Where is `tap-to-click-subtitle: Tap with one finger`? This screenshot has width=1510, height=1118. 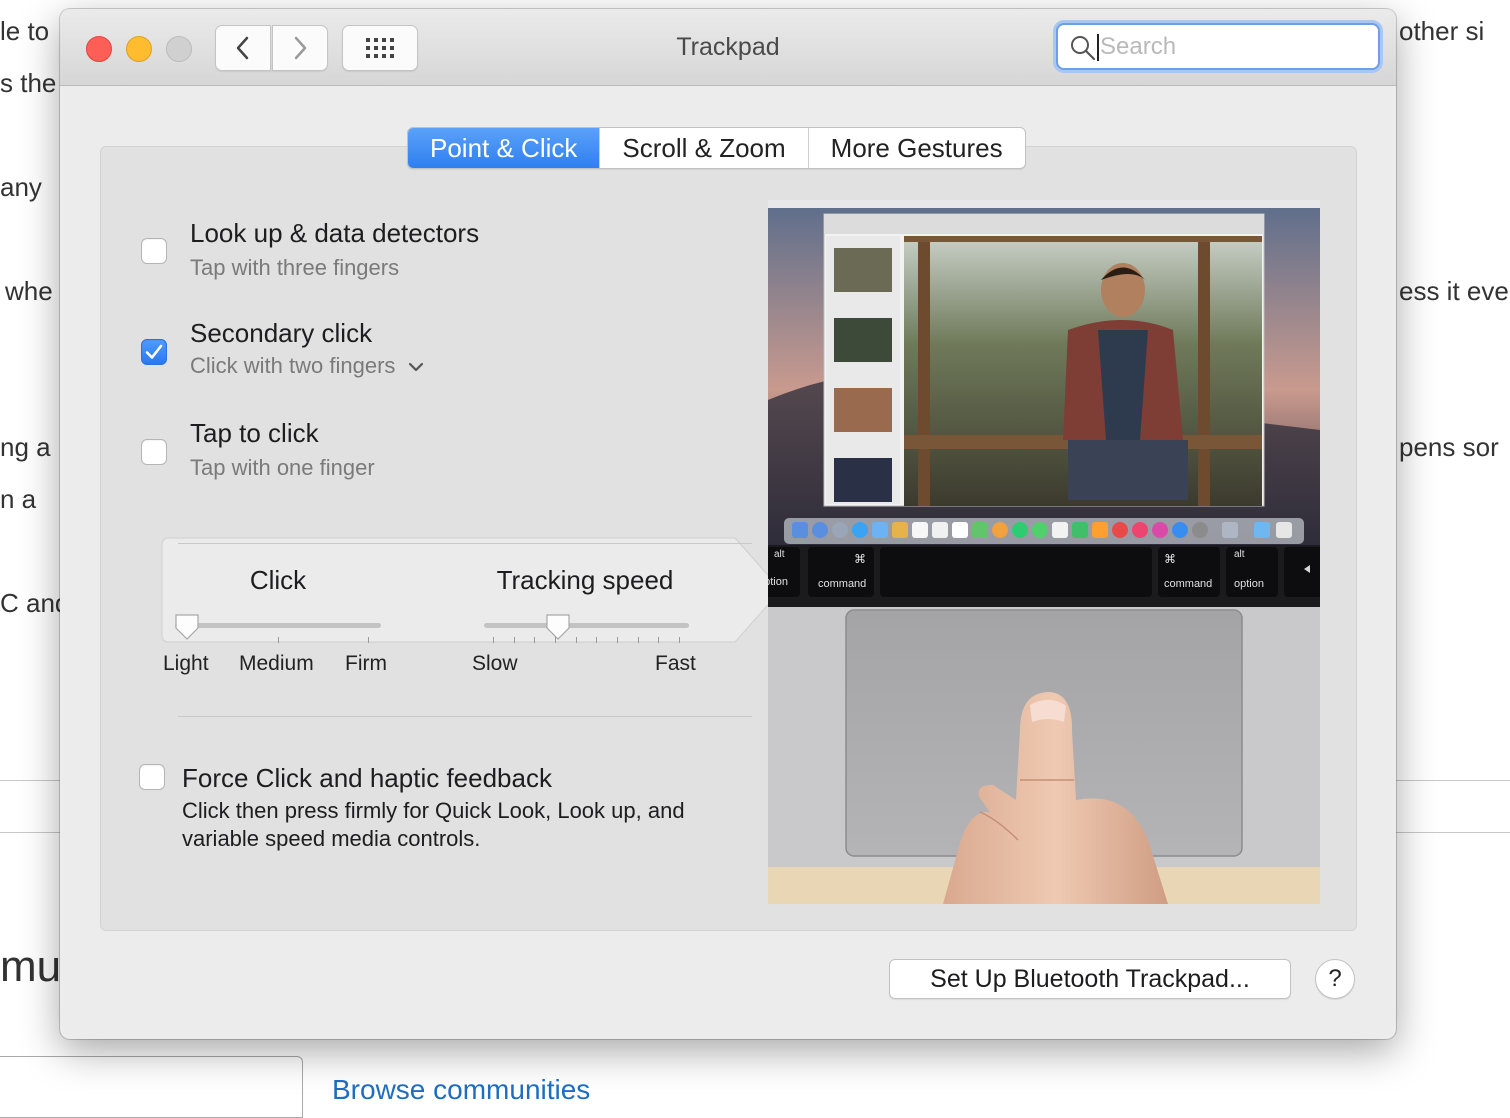
tap-to-click-subtitle: Tap with one finger is located at coordinates (282, 467).